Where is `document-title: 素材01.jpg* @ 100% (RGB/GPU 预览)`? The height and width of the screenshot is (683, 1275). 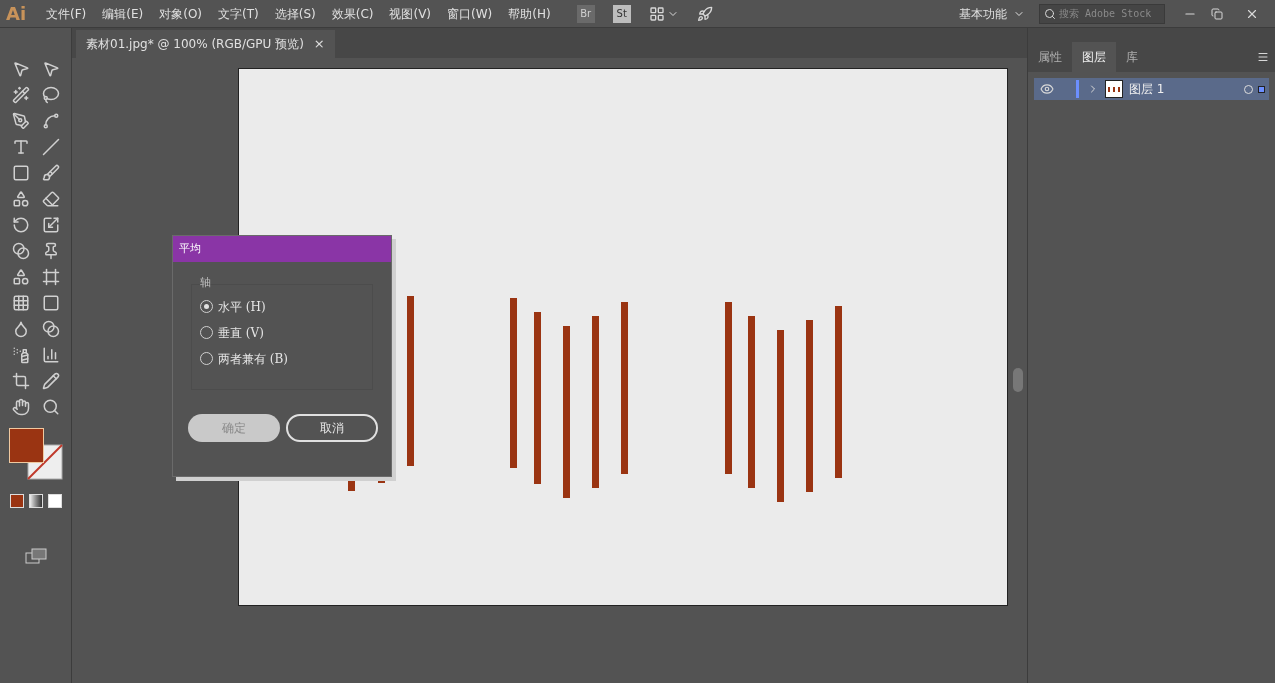
document-title: 素材01.jpg* @ 100% (RGB/GPU 预览) is located at coordinates (195, 44).